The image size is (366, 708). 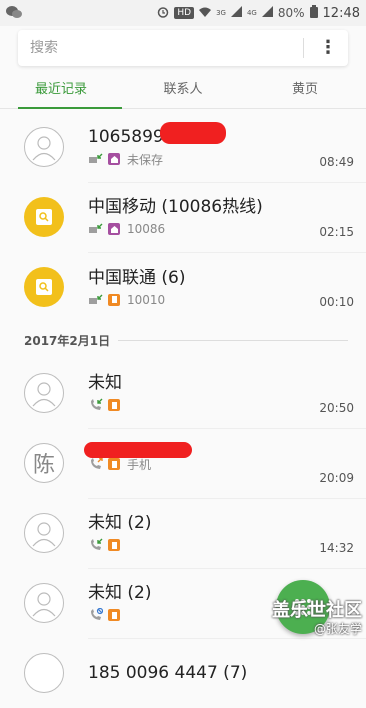 What do you see at coordinates (139, 464) in the screenshot?
I see `call-sub-label: 手机` at bounding box center [139, 464].